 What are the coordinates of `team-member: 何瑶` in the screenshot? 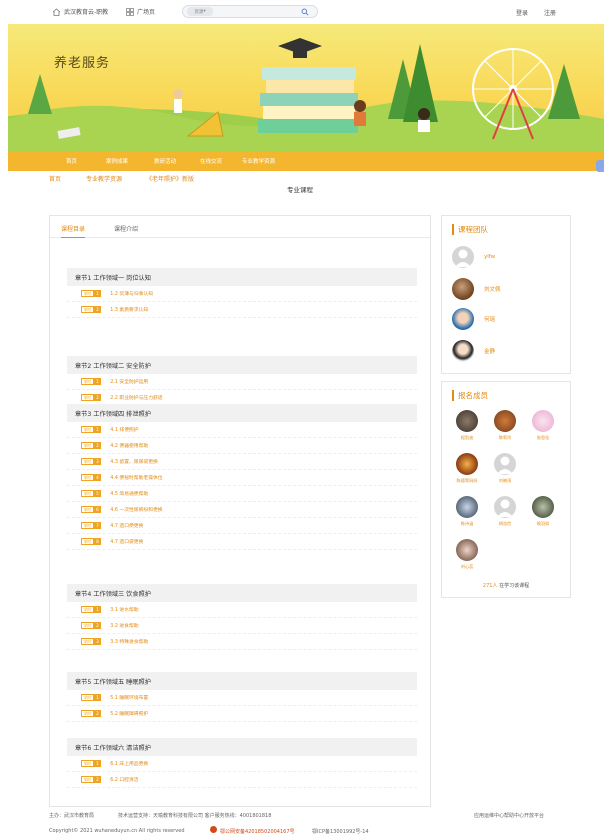 It's located at (473, 319).